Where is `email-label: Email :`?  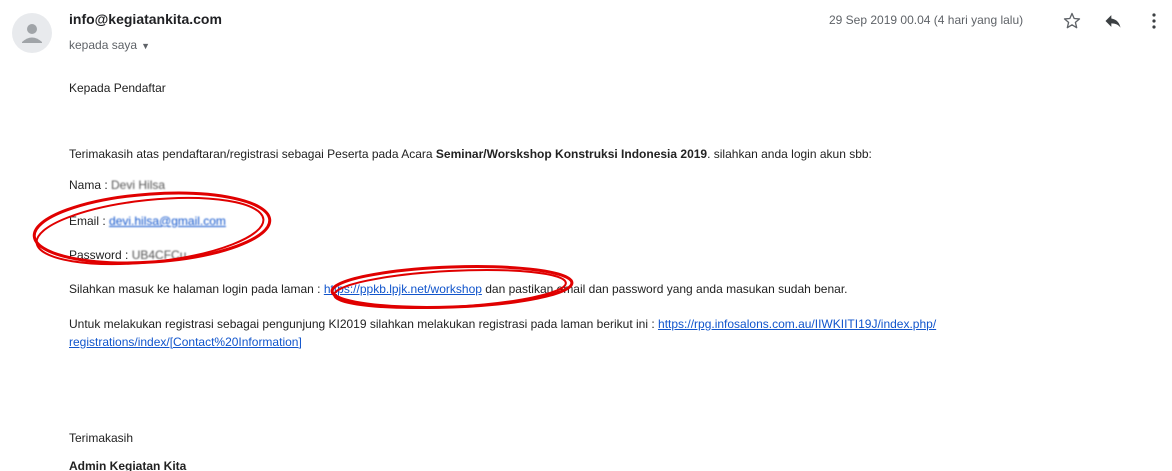
email-label: Email : is located at coordinates (89, 221).